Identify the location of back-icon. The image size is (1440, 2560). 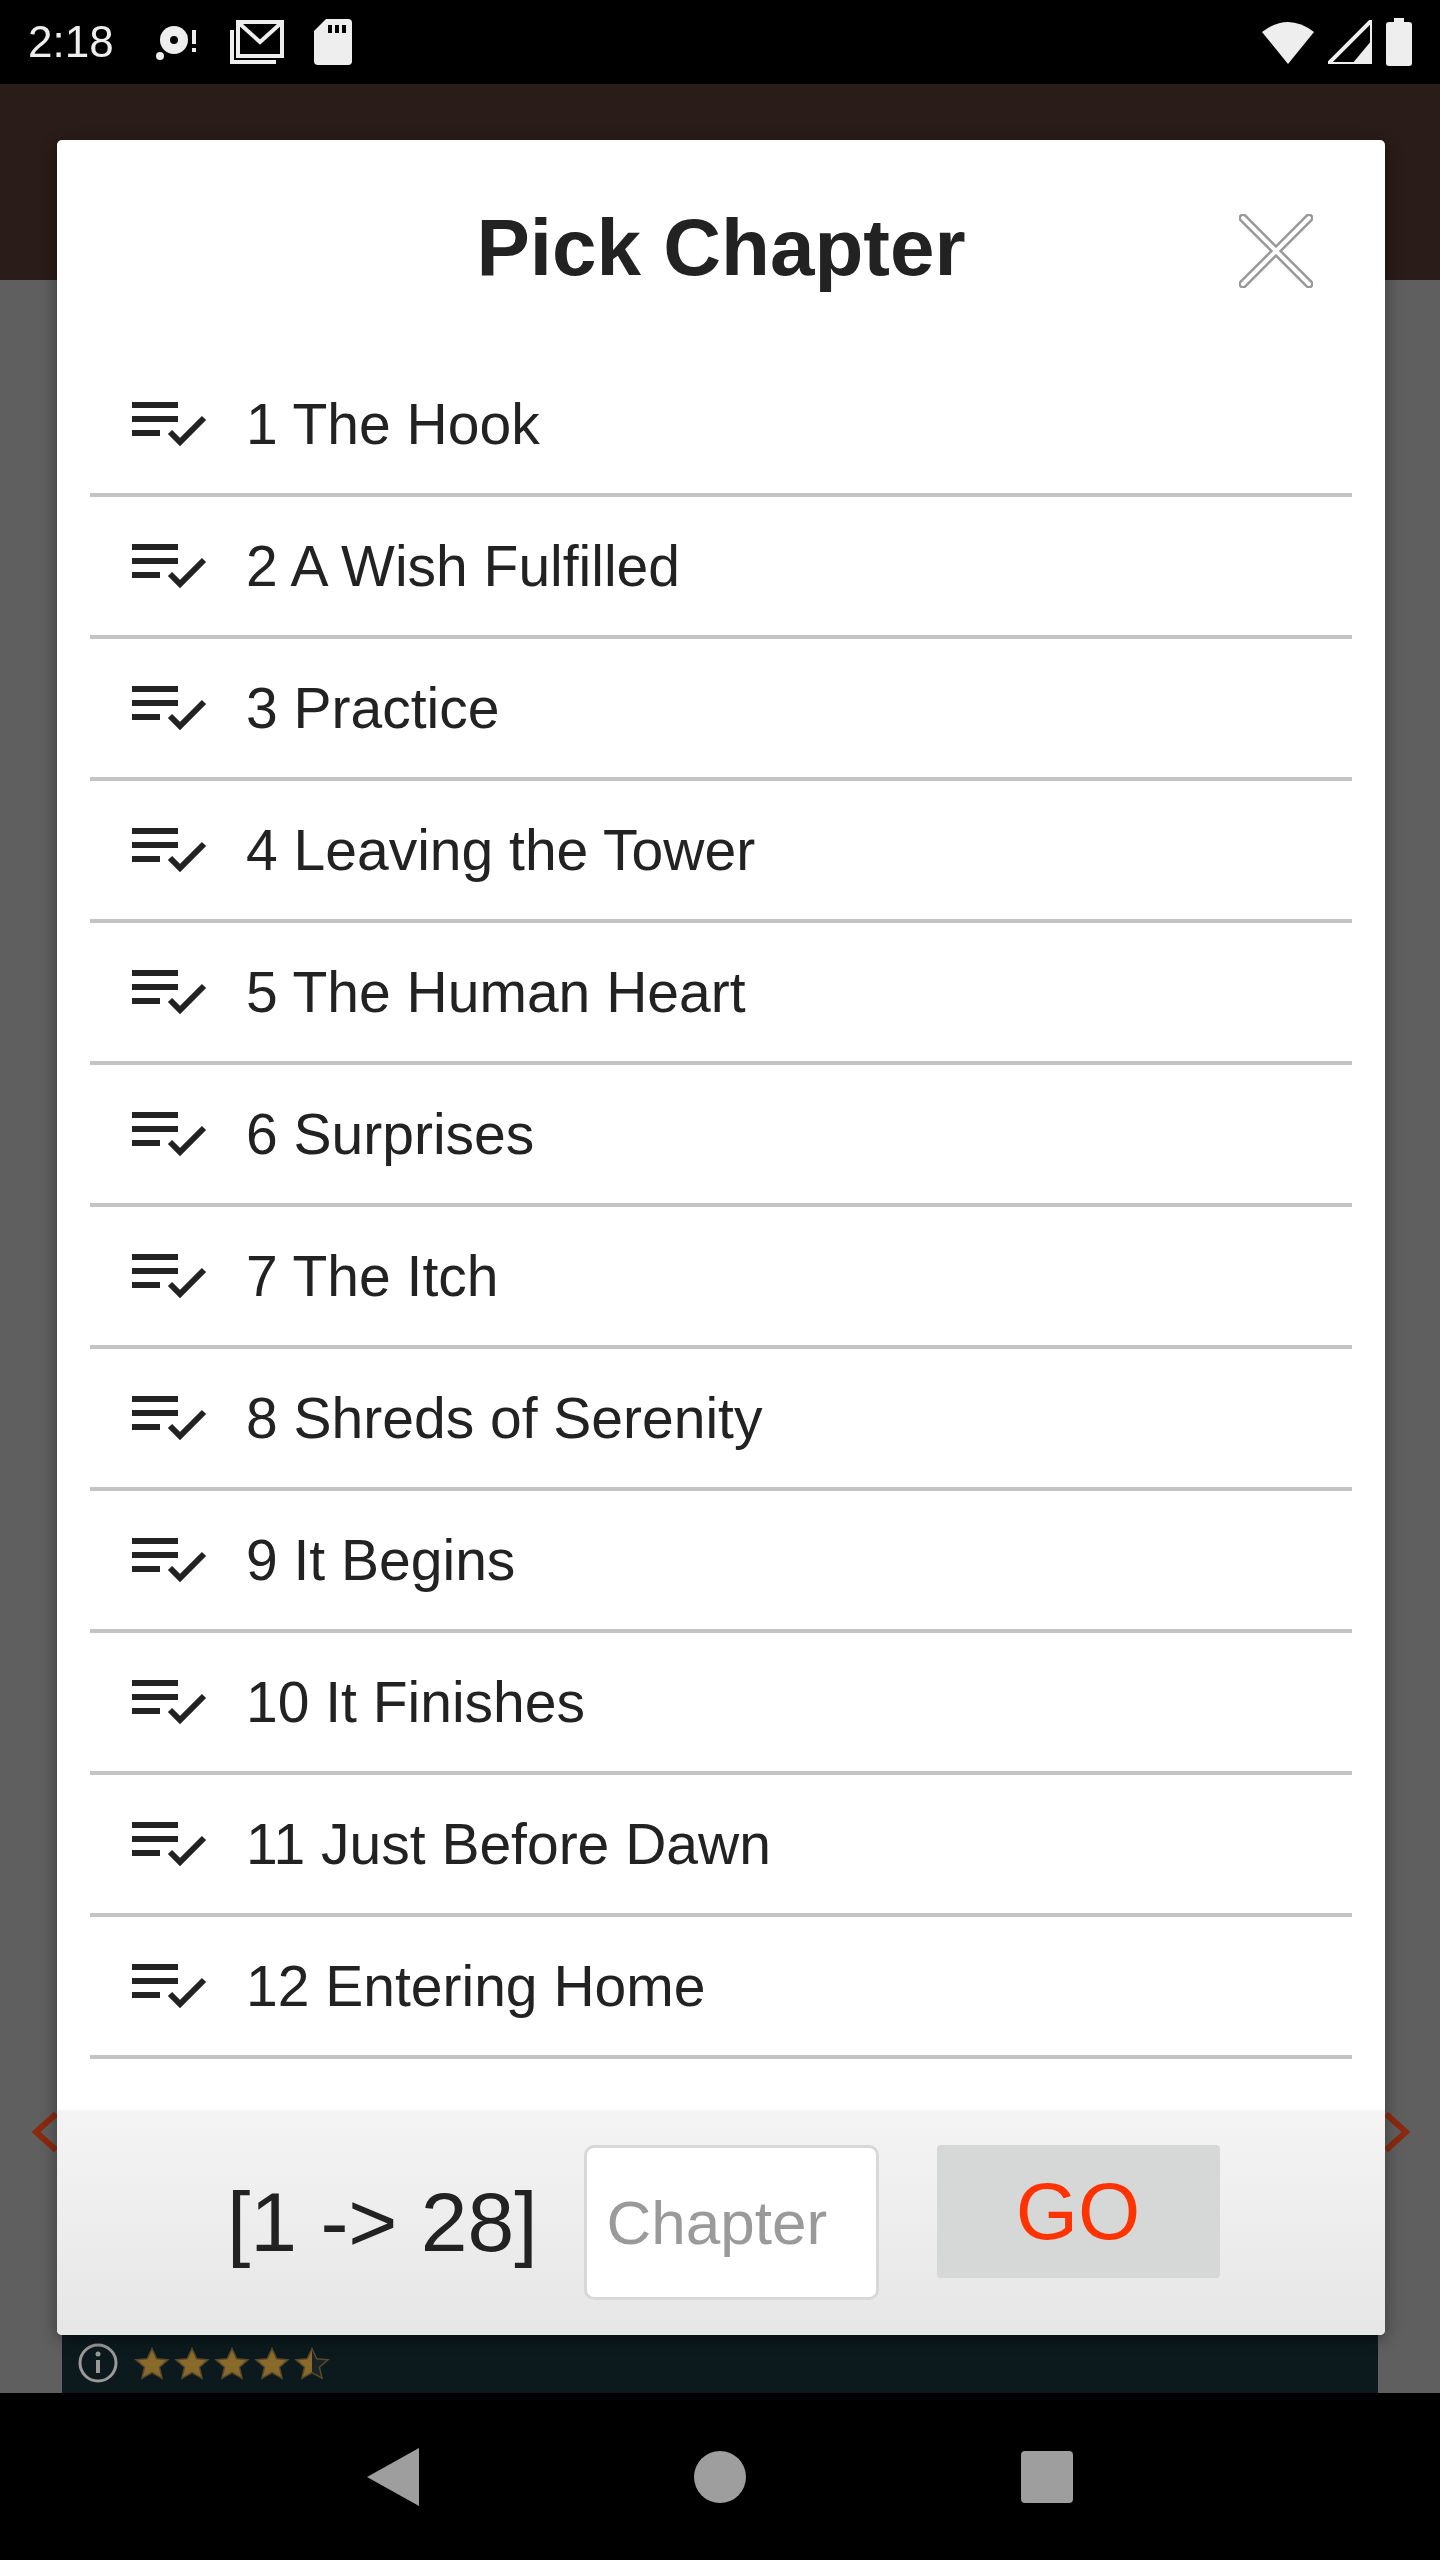
(393, 2476).